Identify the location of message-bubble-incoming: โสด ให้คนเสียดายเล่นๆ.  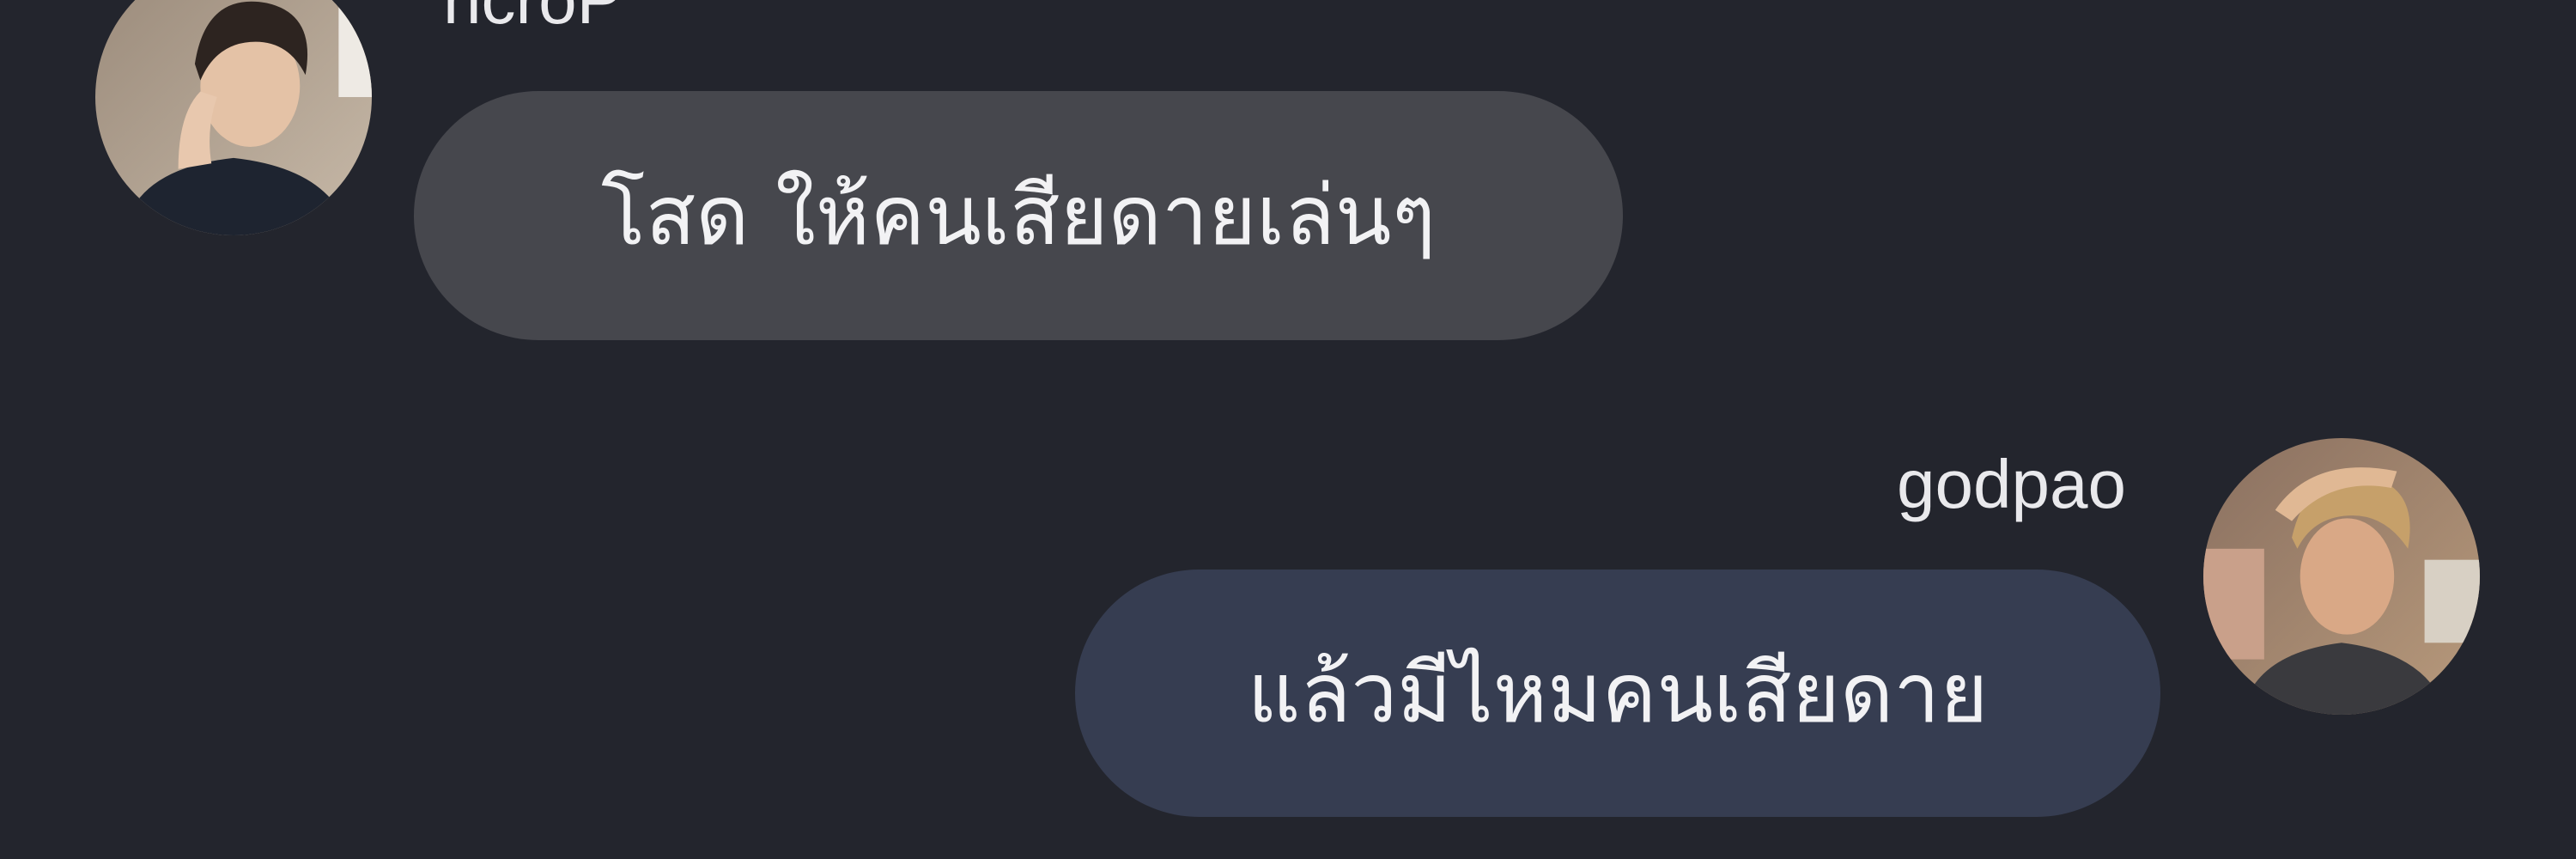
(1018, 216).